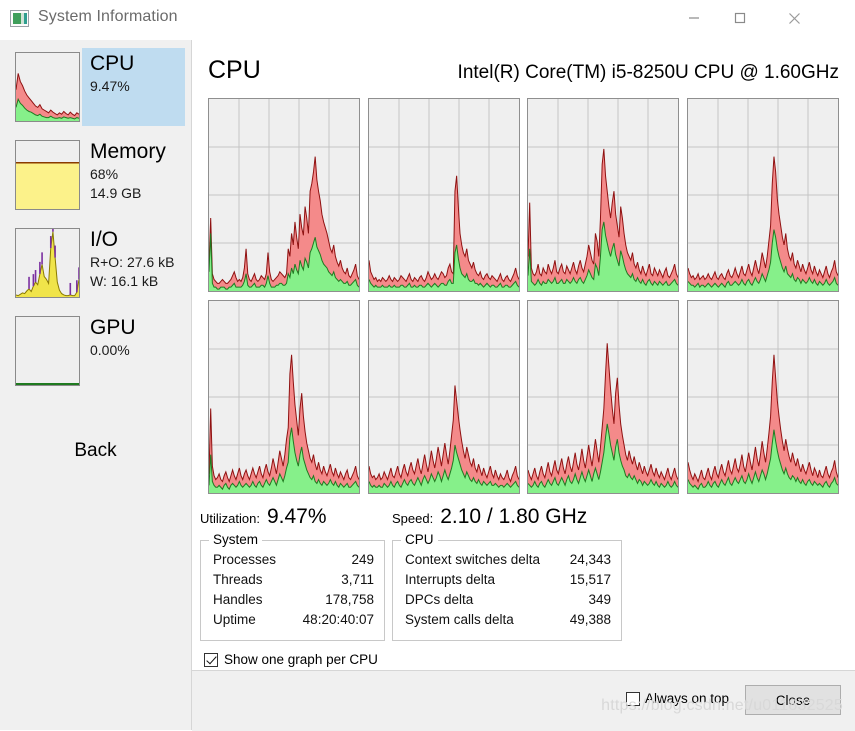  What do you see at coordinates (104, 174) in the screenshot?
I see `sidebar-item-value: 68%` at bounding box center [104, 174].